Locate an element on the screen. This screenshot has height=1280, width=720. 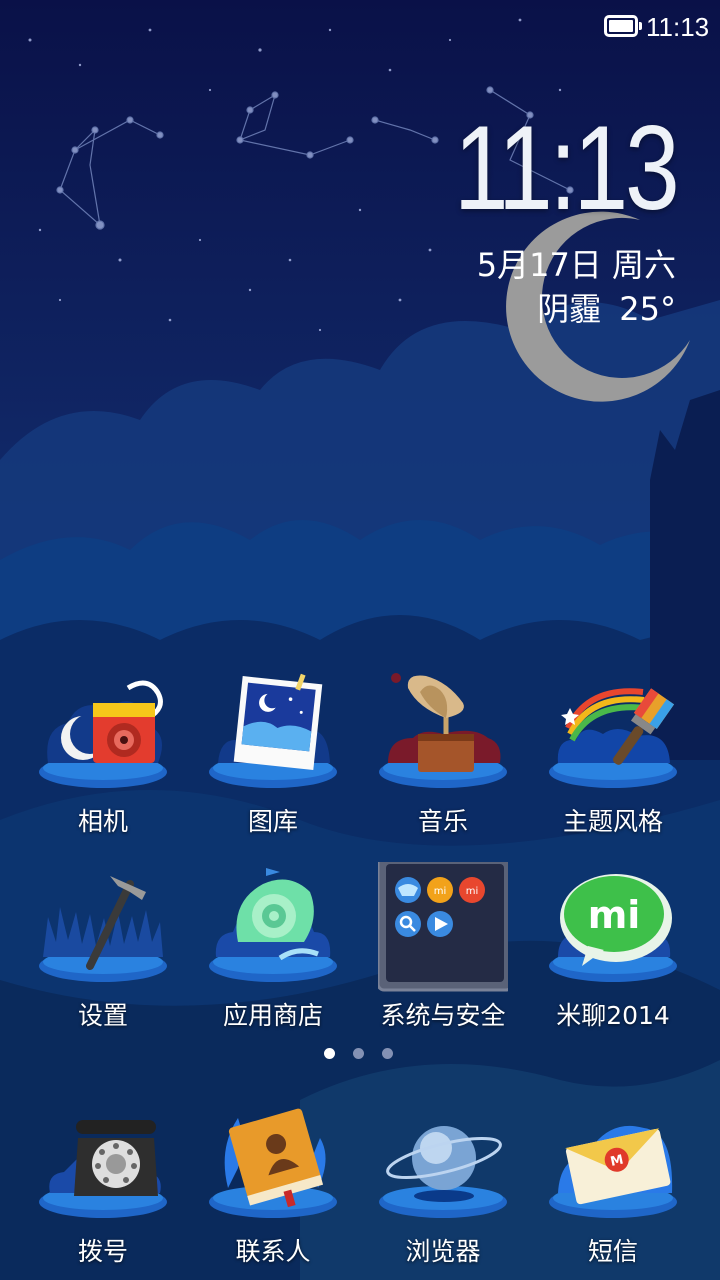
weekday-text: 周六 is located at coordinates (643, 265).